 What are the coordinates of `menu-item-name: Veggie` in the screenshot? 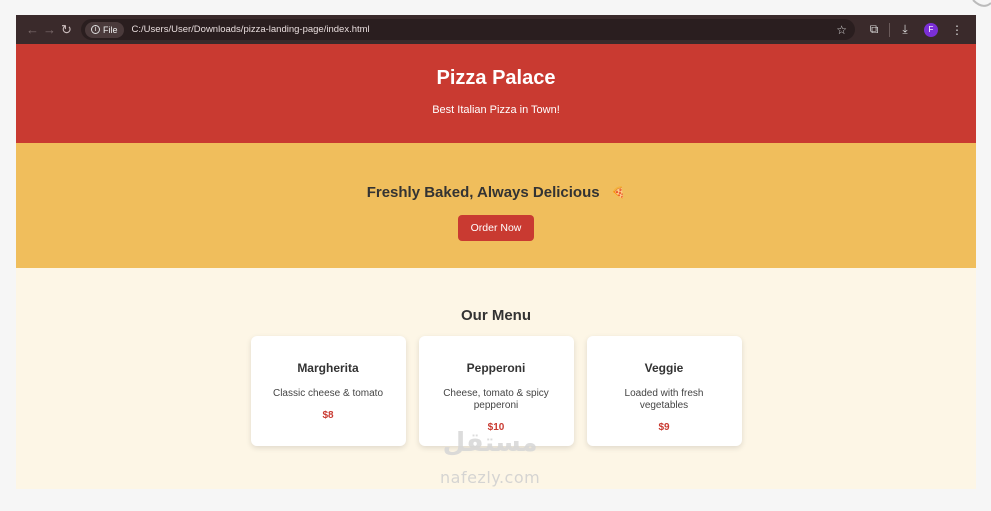 It's located at (664, 368).